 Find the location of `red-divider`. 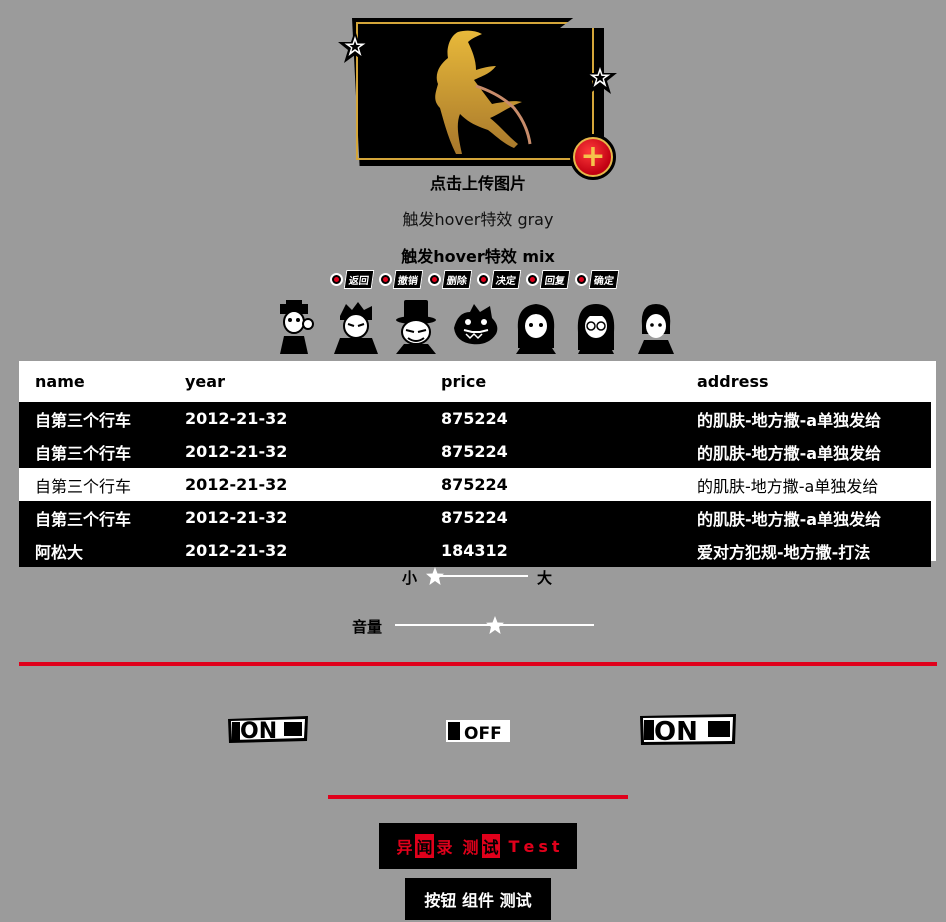

red-divider is located at coordinates (478, 664).